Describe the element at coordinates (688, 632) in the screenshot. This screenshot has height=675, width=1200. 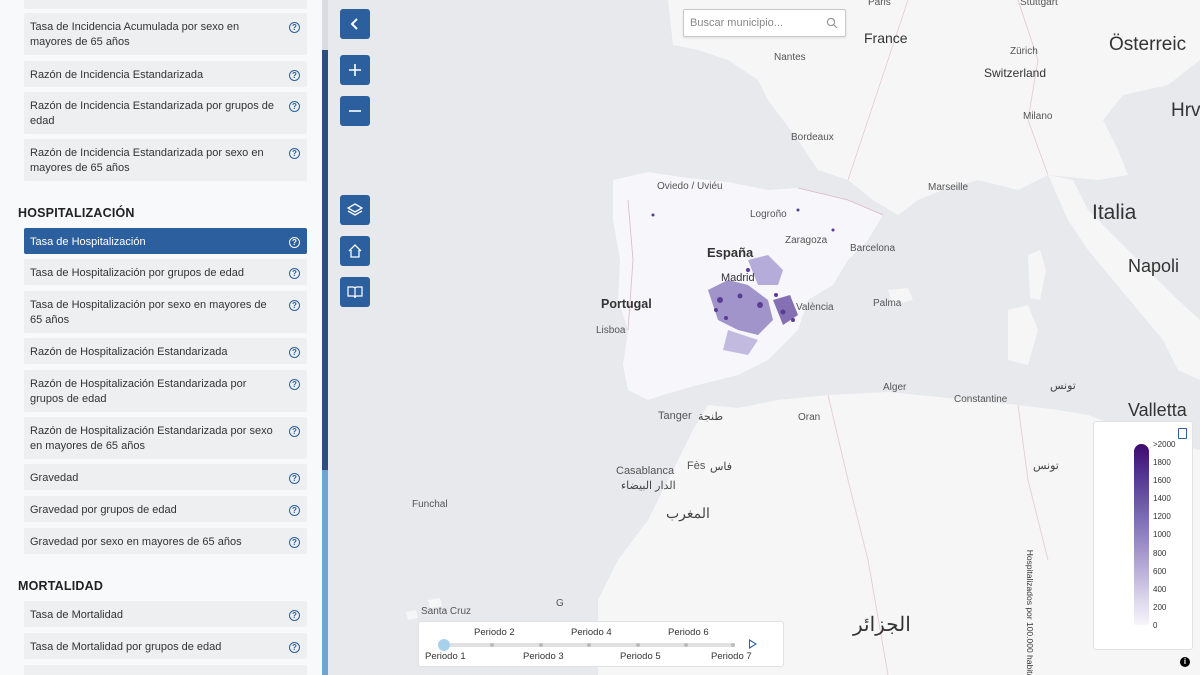
I see `timeline-label-period-6: Periodo 6` at that location.